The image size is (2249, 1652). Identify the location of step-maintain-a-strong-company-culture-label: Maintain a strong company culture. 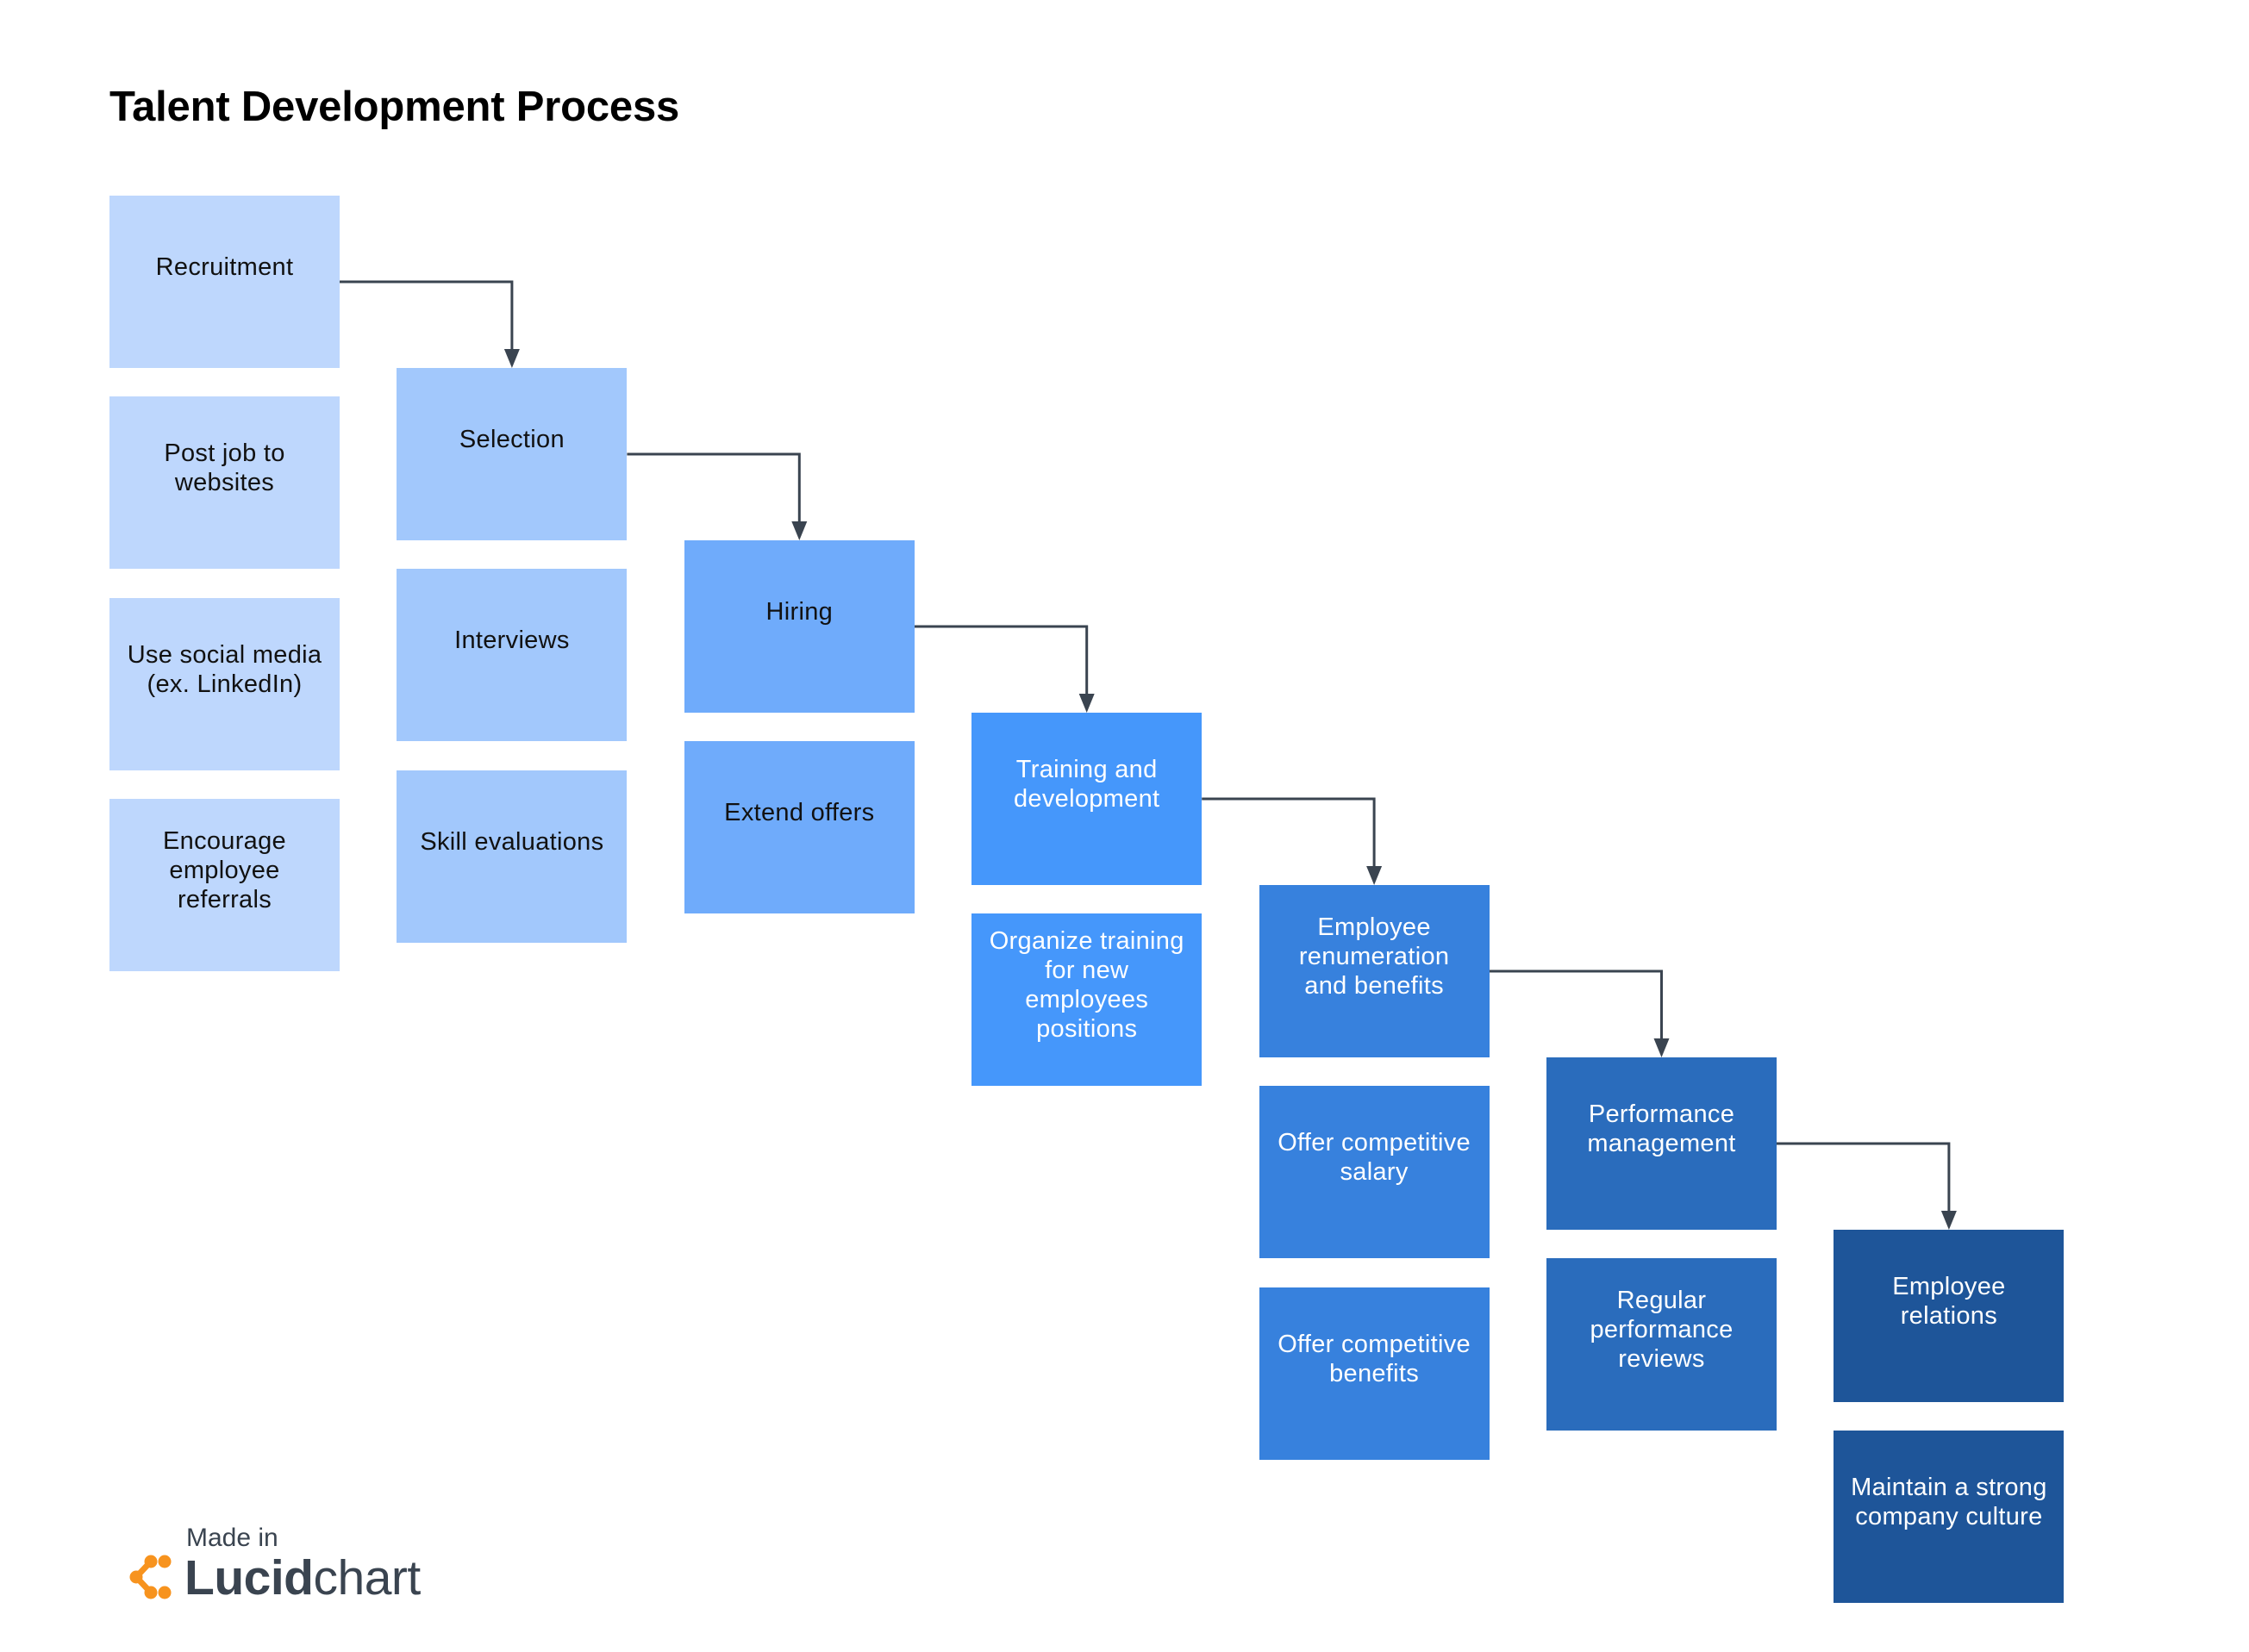
(1949, 1502).